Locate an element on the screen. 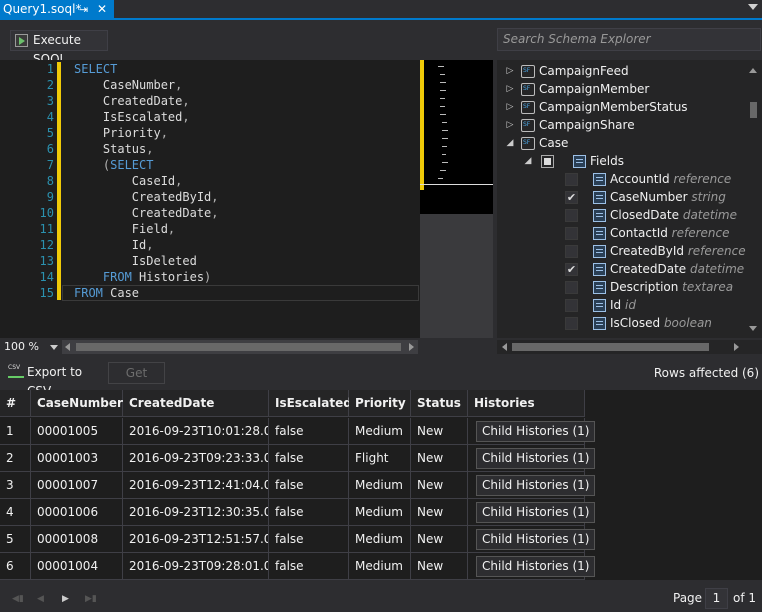  field-closeddate: ClosedDate datetime is located at coordinates (651, 215).